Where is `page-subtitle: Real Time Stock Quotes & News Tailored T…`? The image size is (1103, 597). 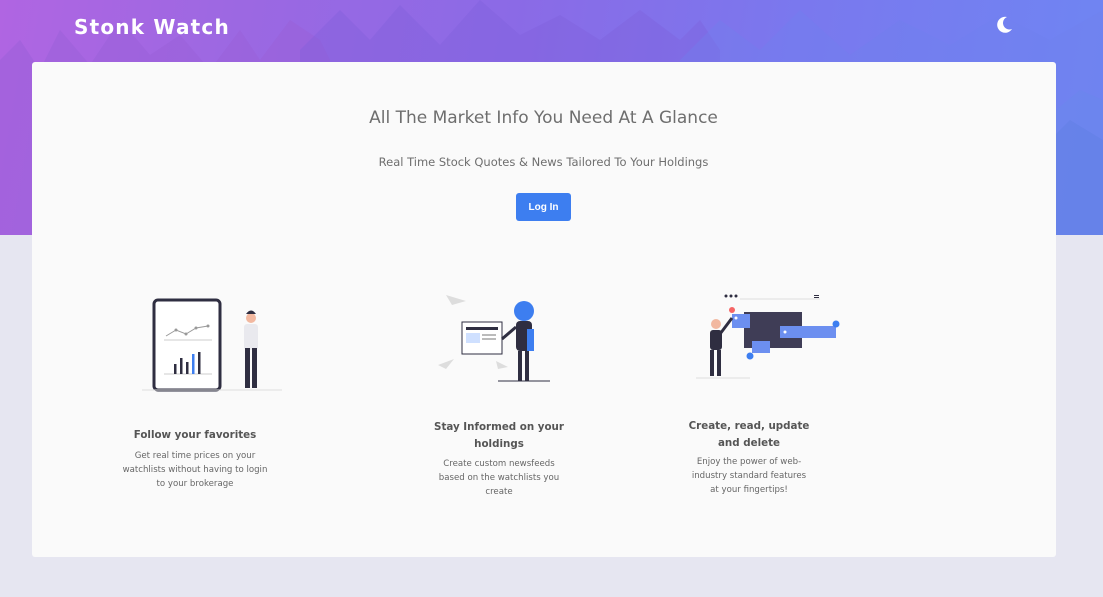 page-subtitle: Real Time Stock Quotes & News Tailored T… is located at coordinates (543, 162).